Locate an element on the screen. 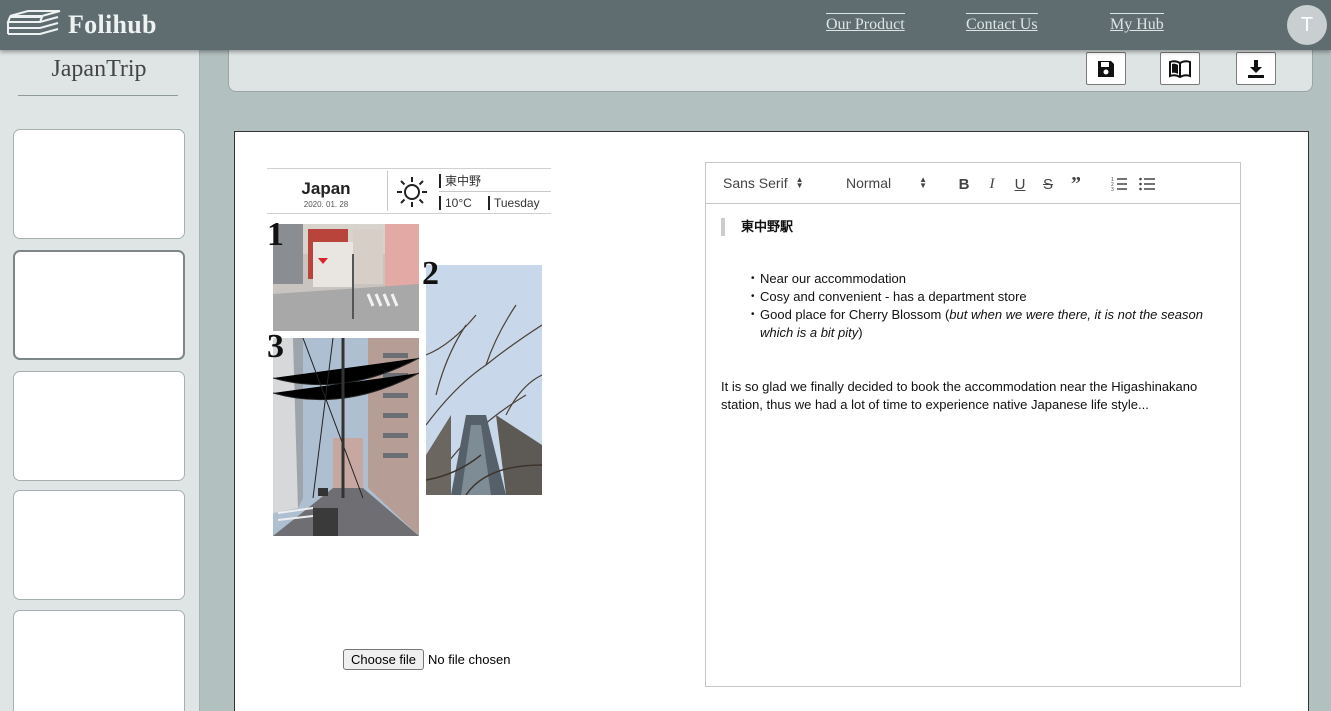  font-size-select: Normal ▲ ▼ is located at coordinates (886, 183).